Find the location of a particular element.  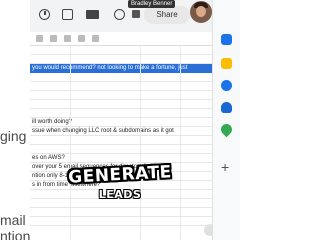

maps-icon is located at coordinates (226, 129).